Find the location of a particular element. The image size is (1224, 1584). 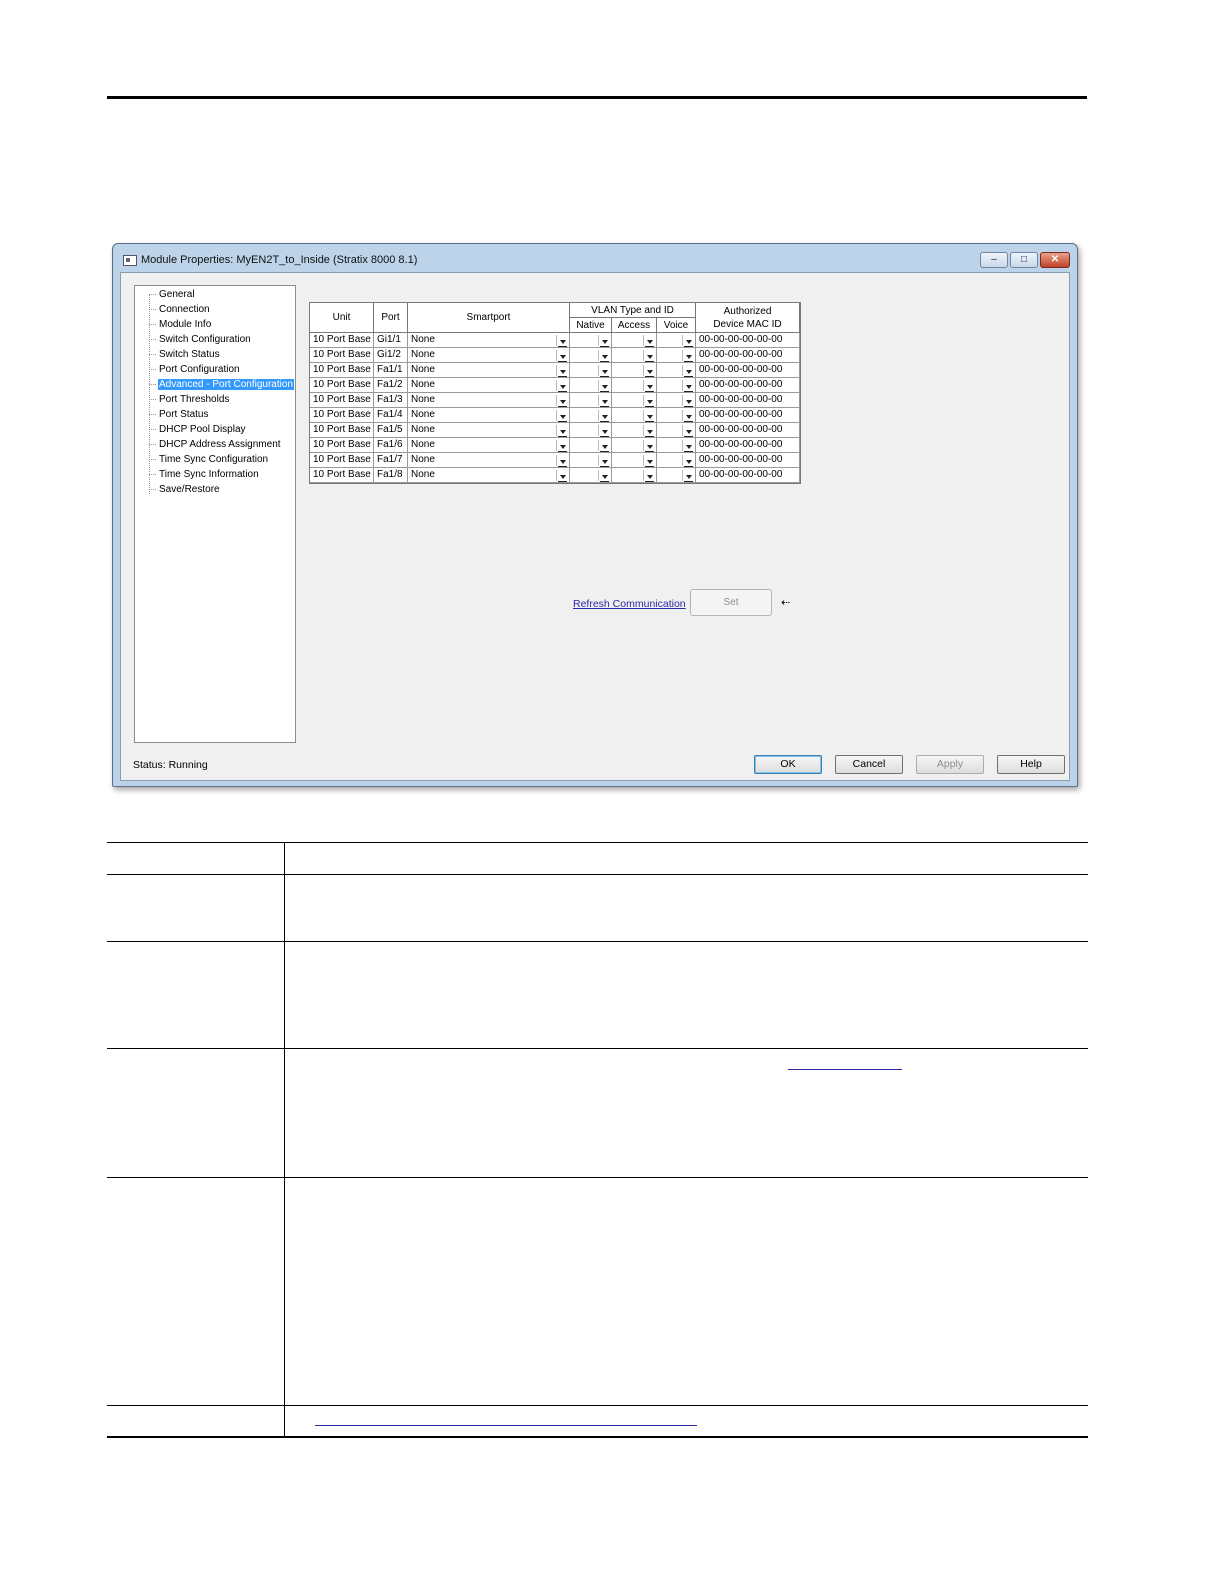

unit-cell: 10 Port Base is located at coordinates (342, 370).